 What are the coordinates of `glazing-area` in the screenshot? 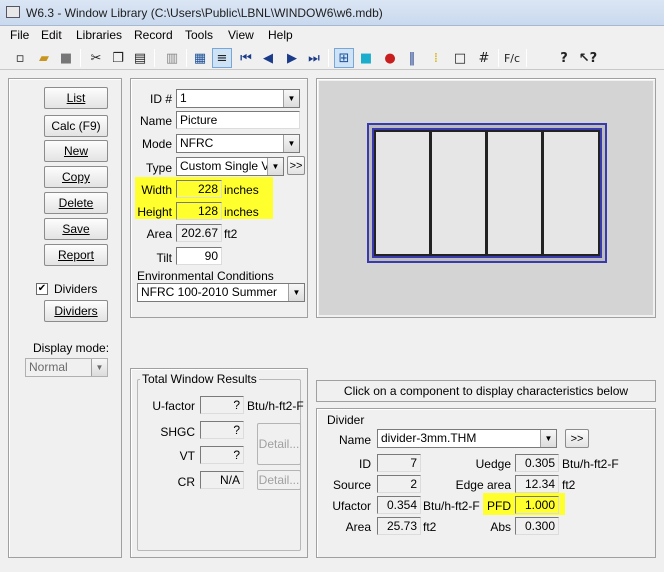 It's located at (487, 193).